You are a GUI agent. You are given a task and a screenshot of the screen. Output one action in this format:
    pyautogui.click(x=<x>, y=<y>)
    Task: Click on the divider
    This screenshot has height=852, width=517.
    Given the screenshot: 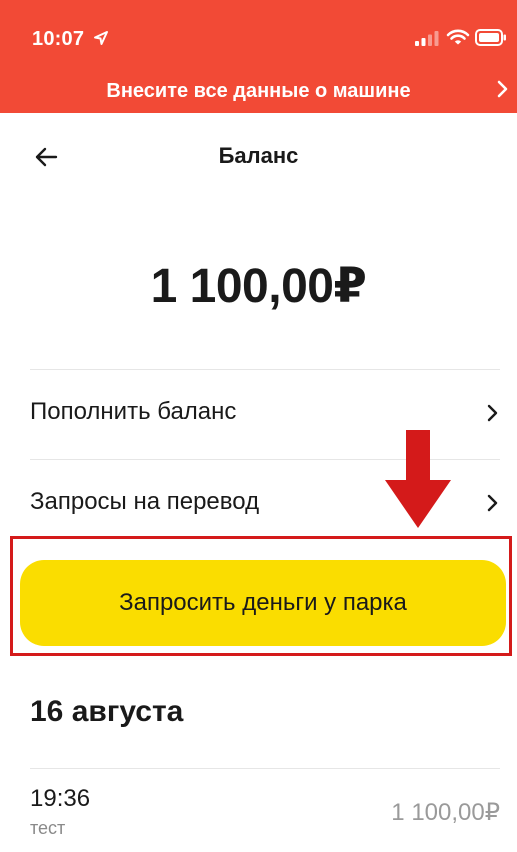 What is the action you would take?
    pyautogui.click(x=265, y=768)
    